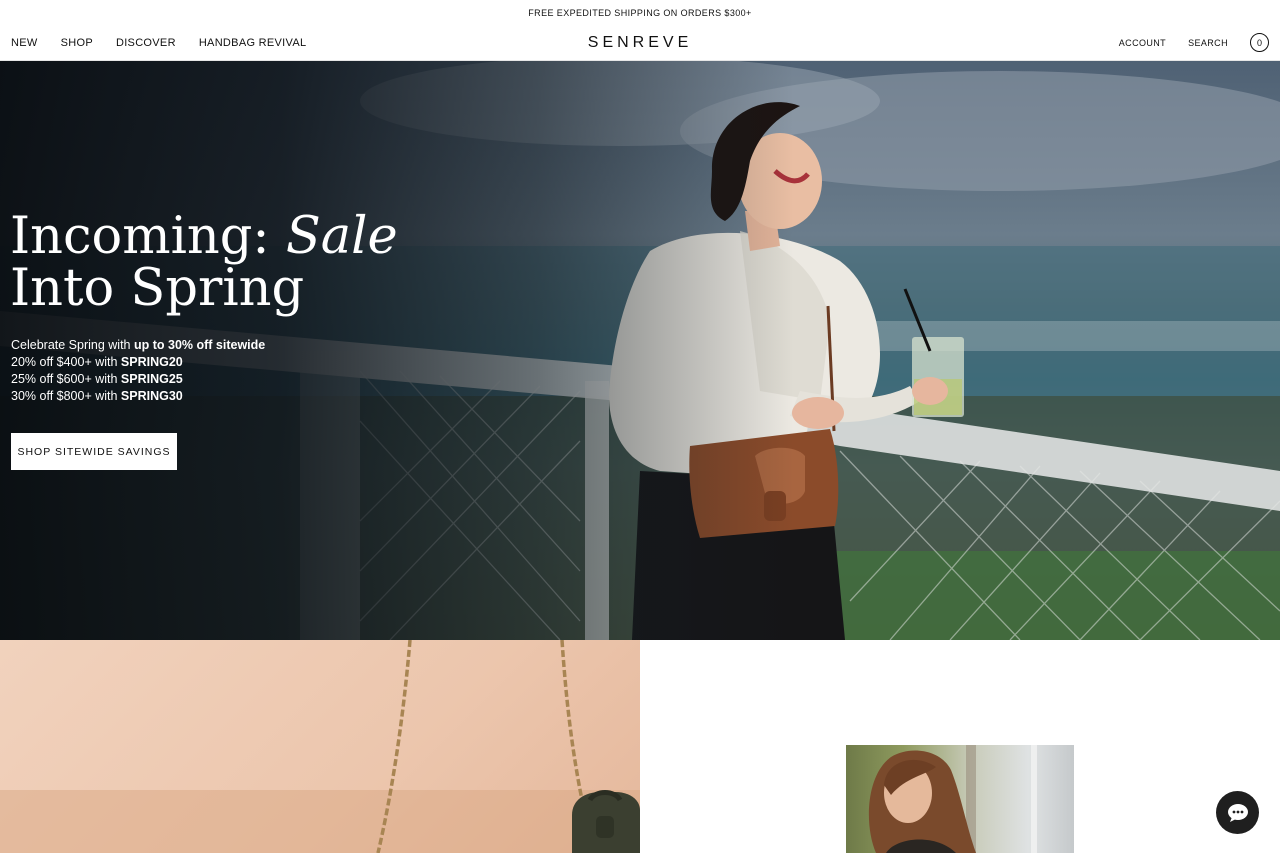 The width and height of the screenshot is (1280, 853). I want to click on promo-intro-text: Celebrate Spring with, so click(72, 345).